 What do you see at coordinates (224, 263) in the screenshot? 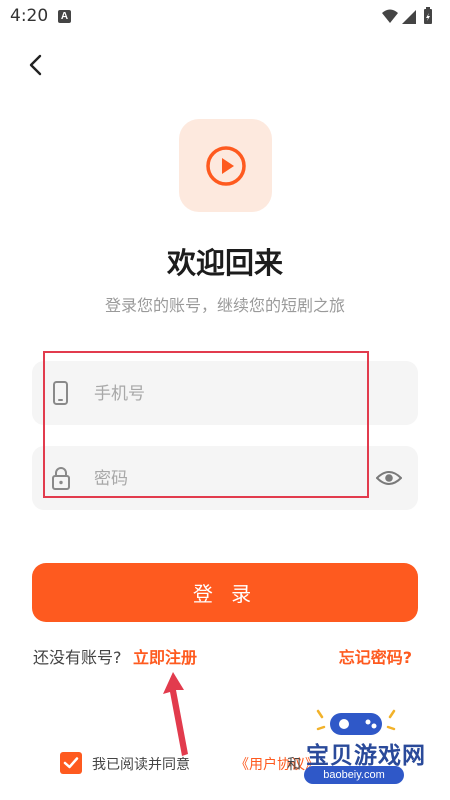
I see `page-title: 欢迎回来` at bounding box center [224, 263].